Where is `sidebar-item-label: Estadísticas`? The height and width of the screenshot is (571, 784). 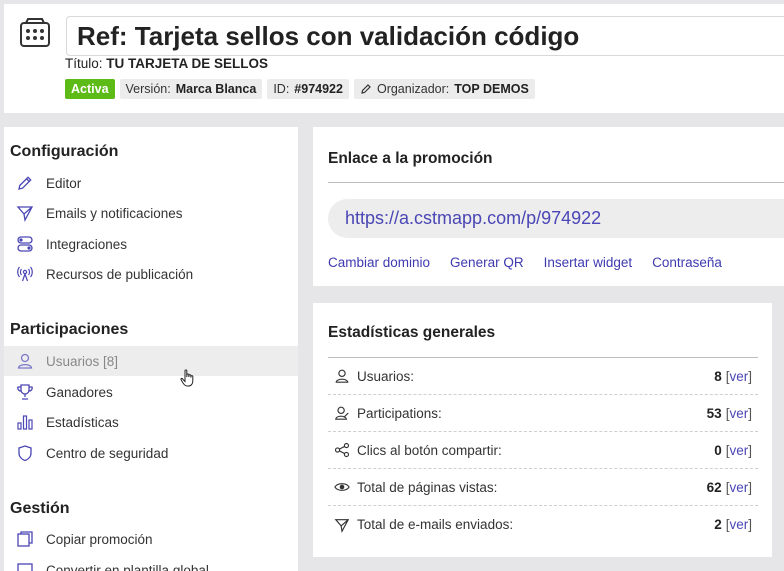 sidebar-item-label: Estadísticas is located at coordinates (82, 422).